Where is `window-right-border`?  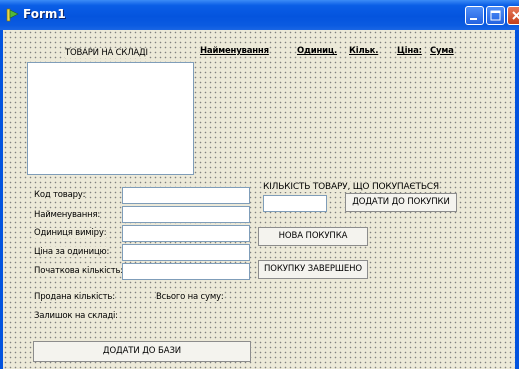
window-right-border is located at coordinates (517, 199).